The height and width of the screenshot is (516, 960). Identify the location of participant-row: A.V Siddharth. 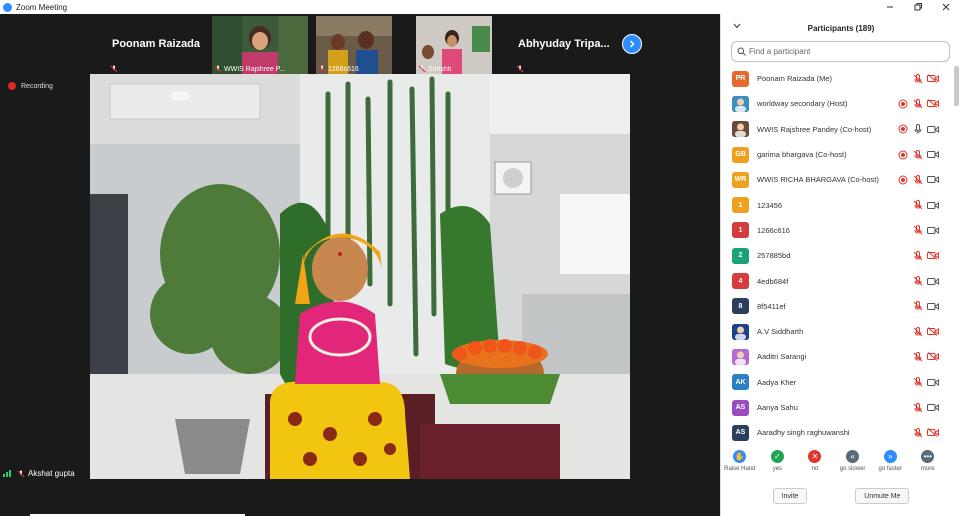
(837, 331).